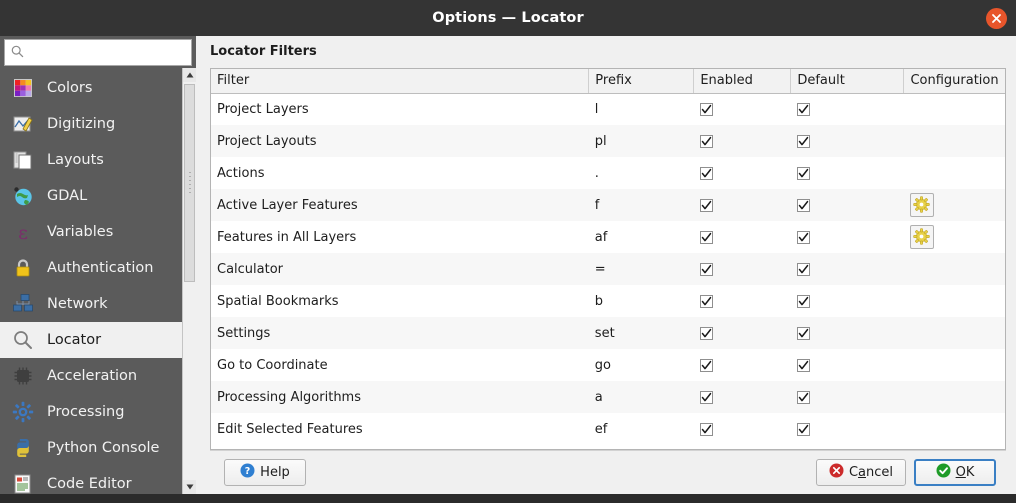 The image size is (1016, 503). What do you see at coordinates (608, 141) in the screenshot?
I see `table-row: Project Layouts pl` at bounding box center [608, 141].